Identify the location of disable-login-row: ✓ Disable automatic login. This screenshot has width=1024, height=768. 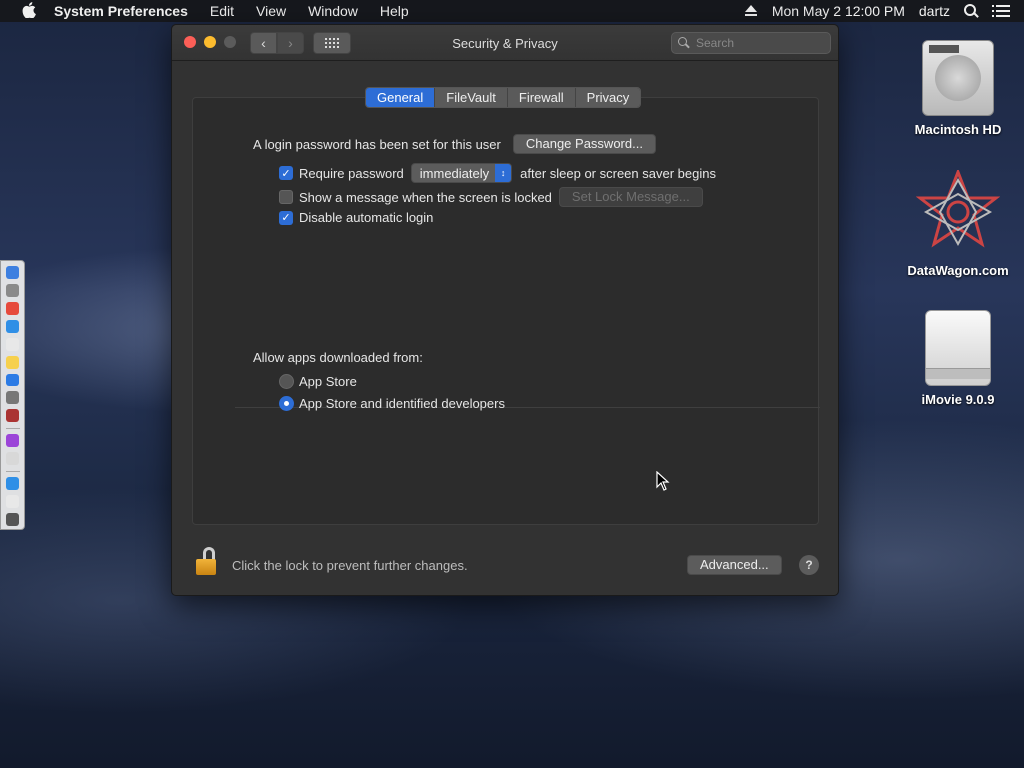
(356, 217).